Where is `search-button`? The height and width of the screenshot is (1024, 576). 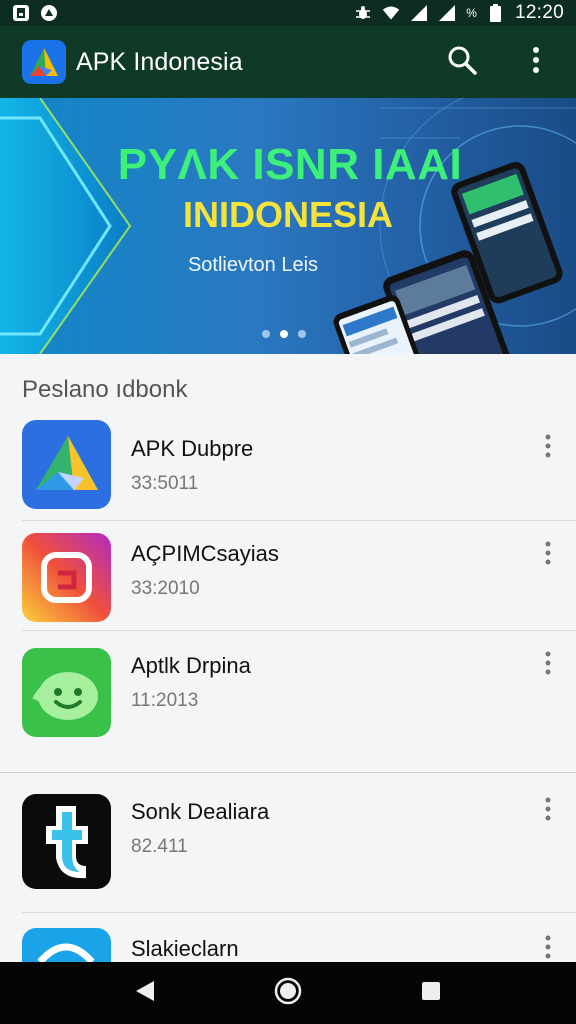
search-button is located at coordinates (462, 62).